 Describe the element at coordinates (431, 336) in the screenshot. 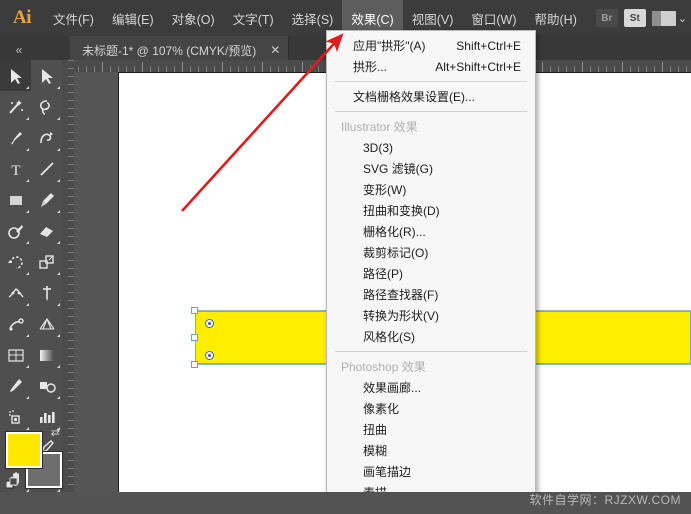

I see `menu-option-2-9: 风格化(S)` at that location.